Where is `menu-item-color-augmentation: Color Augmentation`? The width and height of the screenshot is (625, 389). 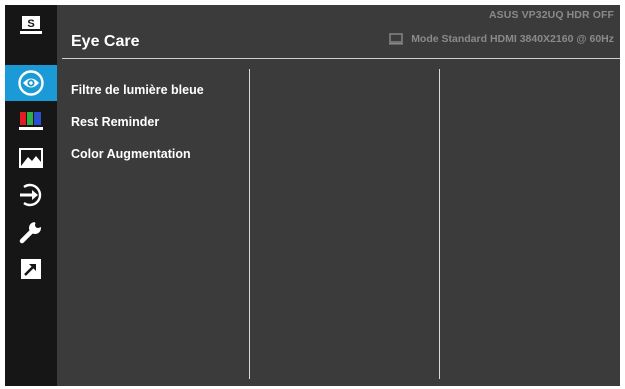 menu-item-color-augmentation: Color Augmentation is located at coordinates (131, 154).